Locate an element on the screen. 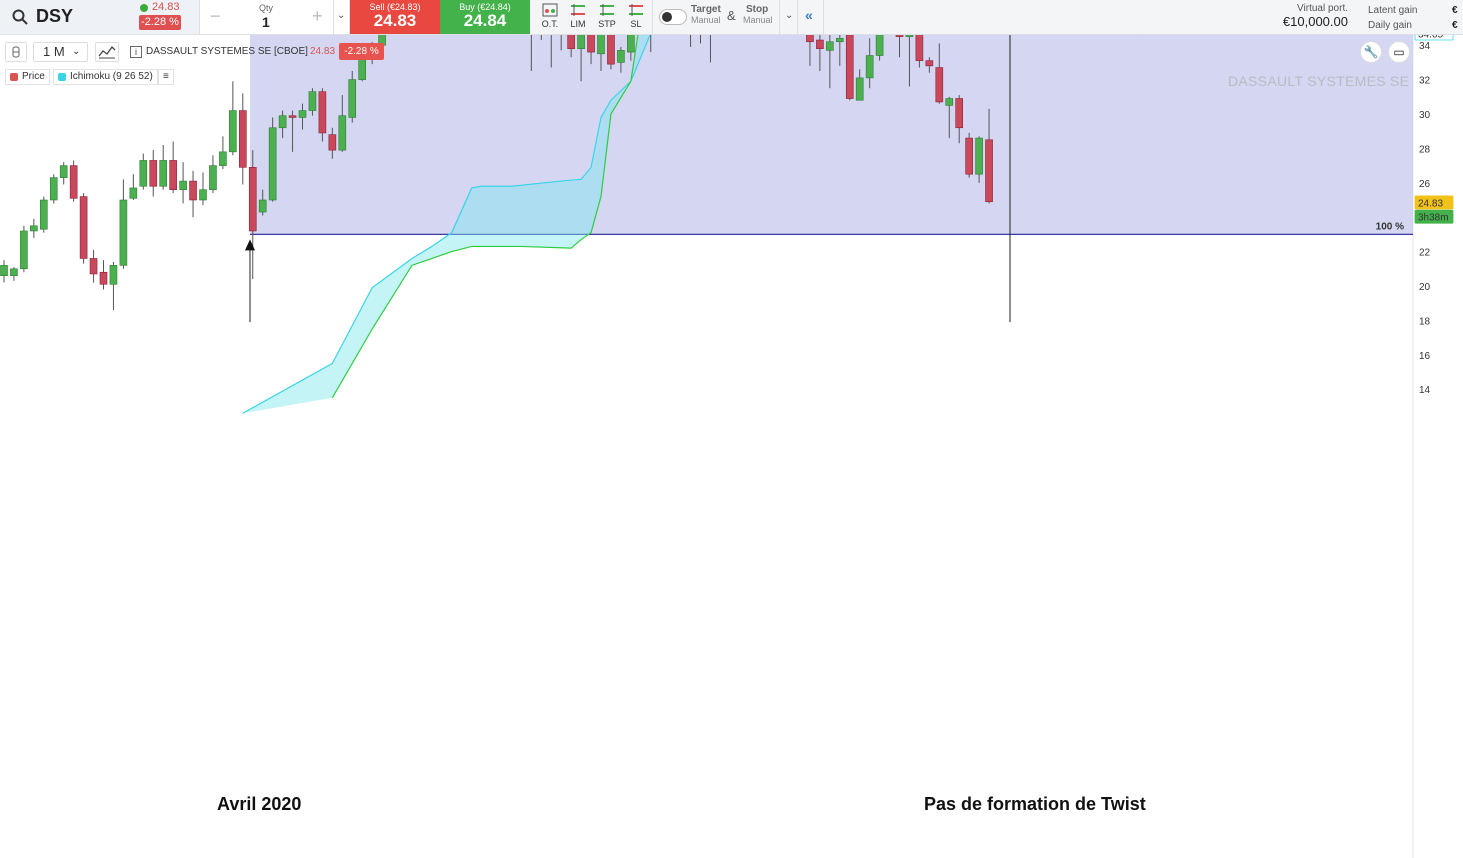 This screenshot has height=858, width=1463. list-icon: ≡ is located at coordinates (166, 76).